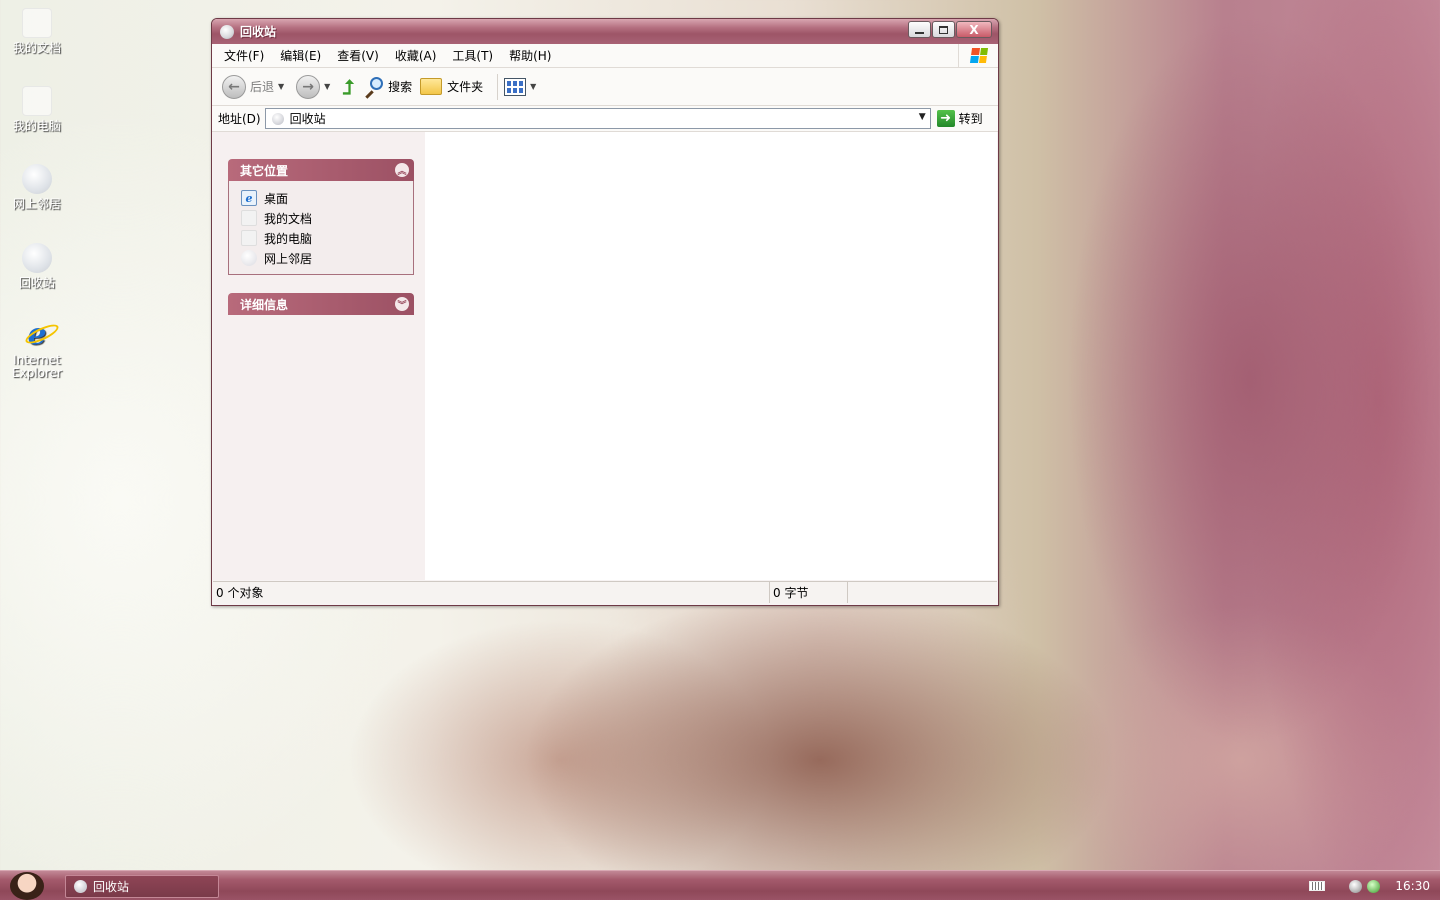 The height and width of the screenshot is (900, 1440). Describe the element at coordinates (239, 119) in the screenshot. I see `address-label: 地址(D)` at that location.